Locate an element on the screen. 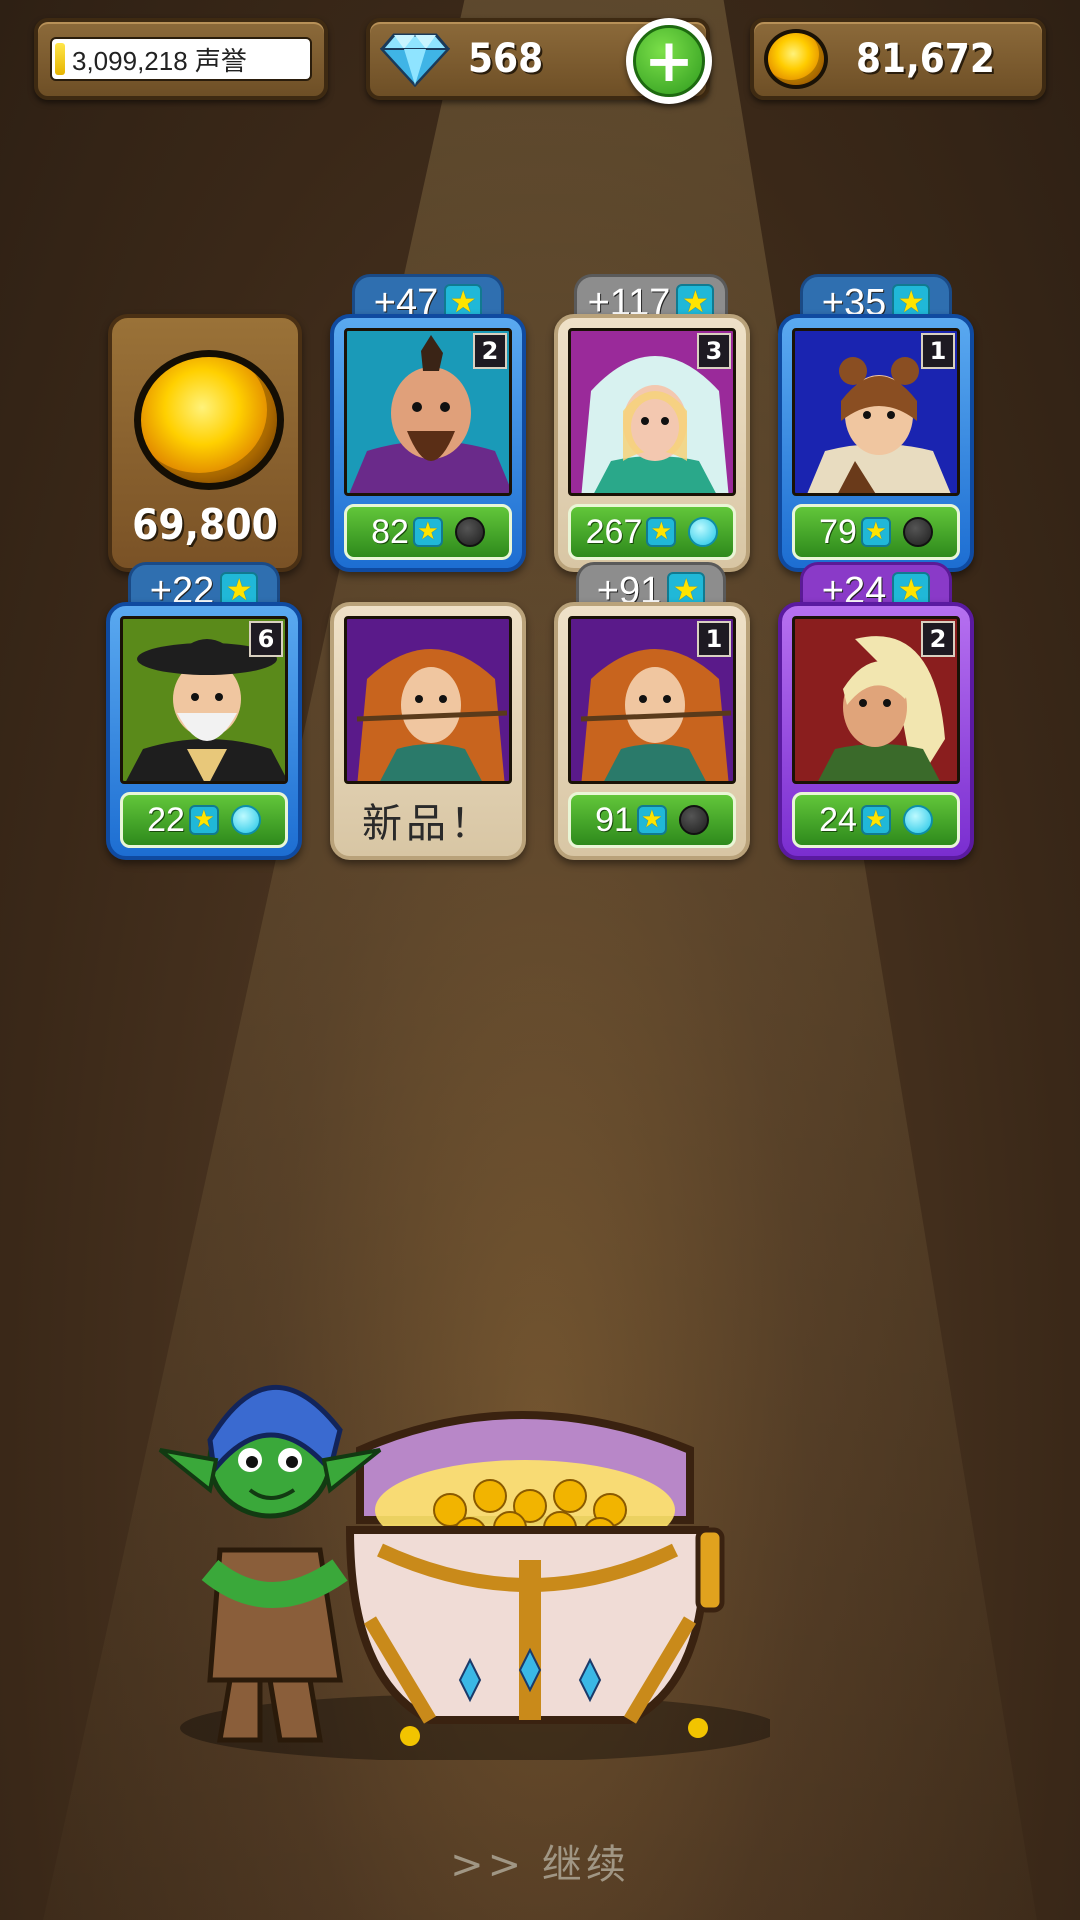 The width and height of the screenshot is (1080, 1920). card-stat-bar: 79 ★ is located at coordinates (876, 532).